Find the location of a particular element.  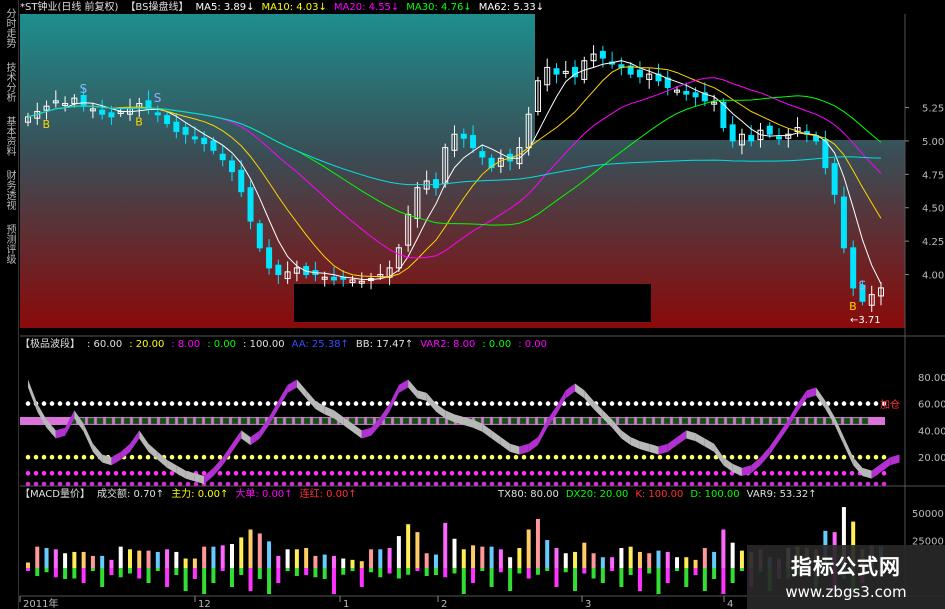

osc-header-item-9: : 0.00 is located at coordinates (497, 344).